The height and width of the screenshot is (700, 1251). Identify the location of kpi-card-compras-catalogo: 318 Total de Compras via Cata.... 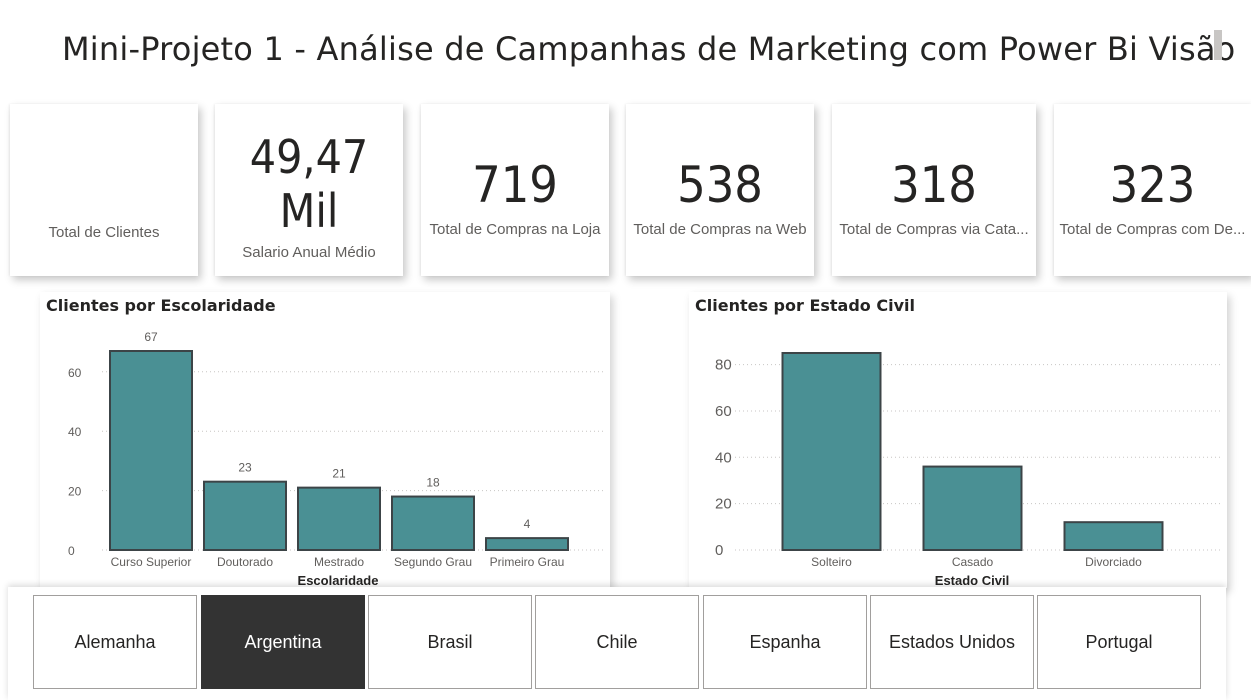
(934, 190).